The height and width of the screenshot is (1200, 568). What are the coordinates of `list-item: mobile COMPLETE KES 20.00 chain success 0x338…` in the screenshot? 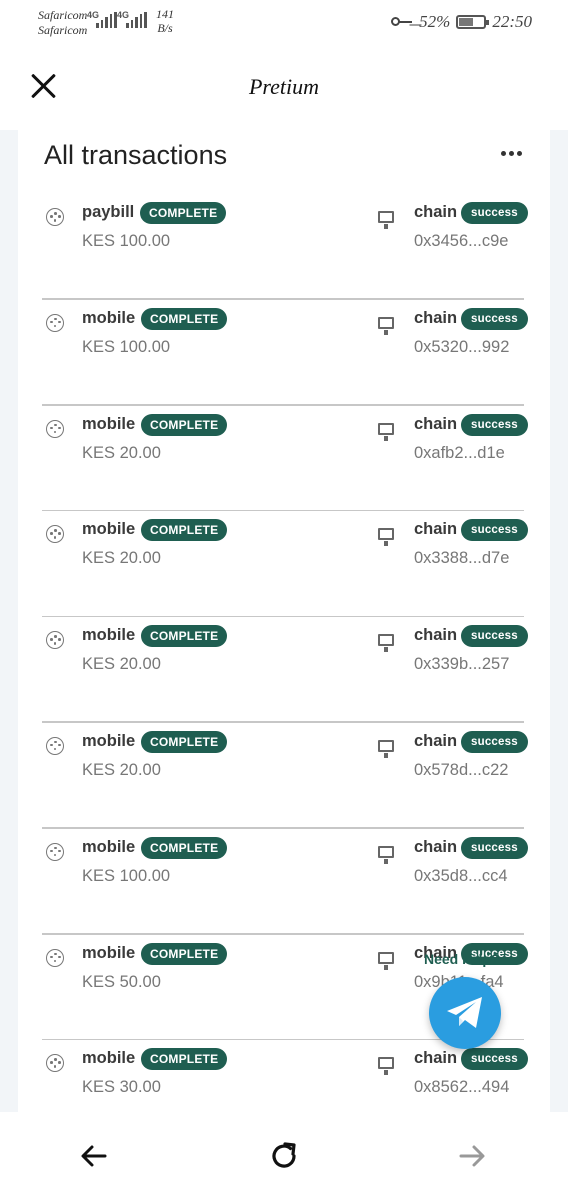 It's located at (284, 564).